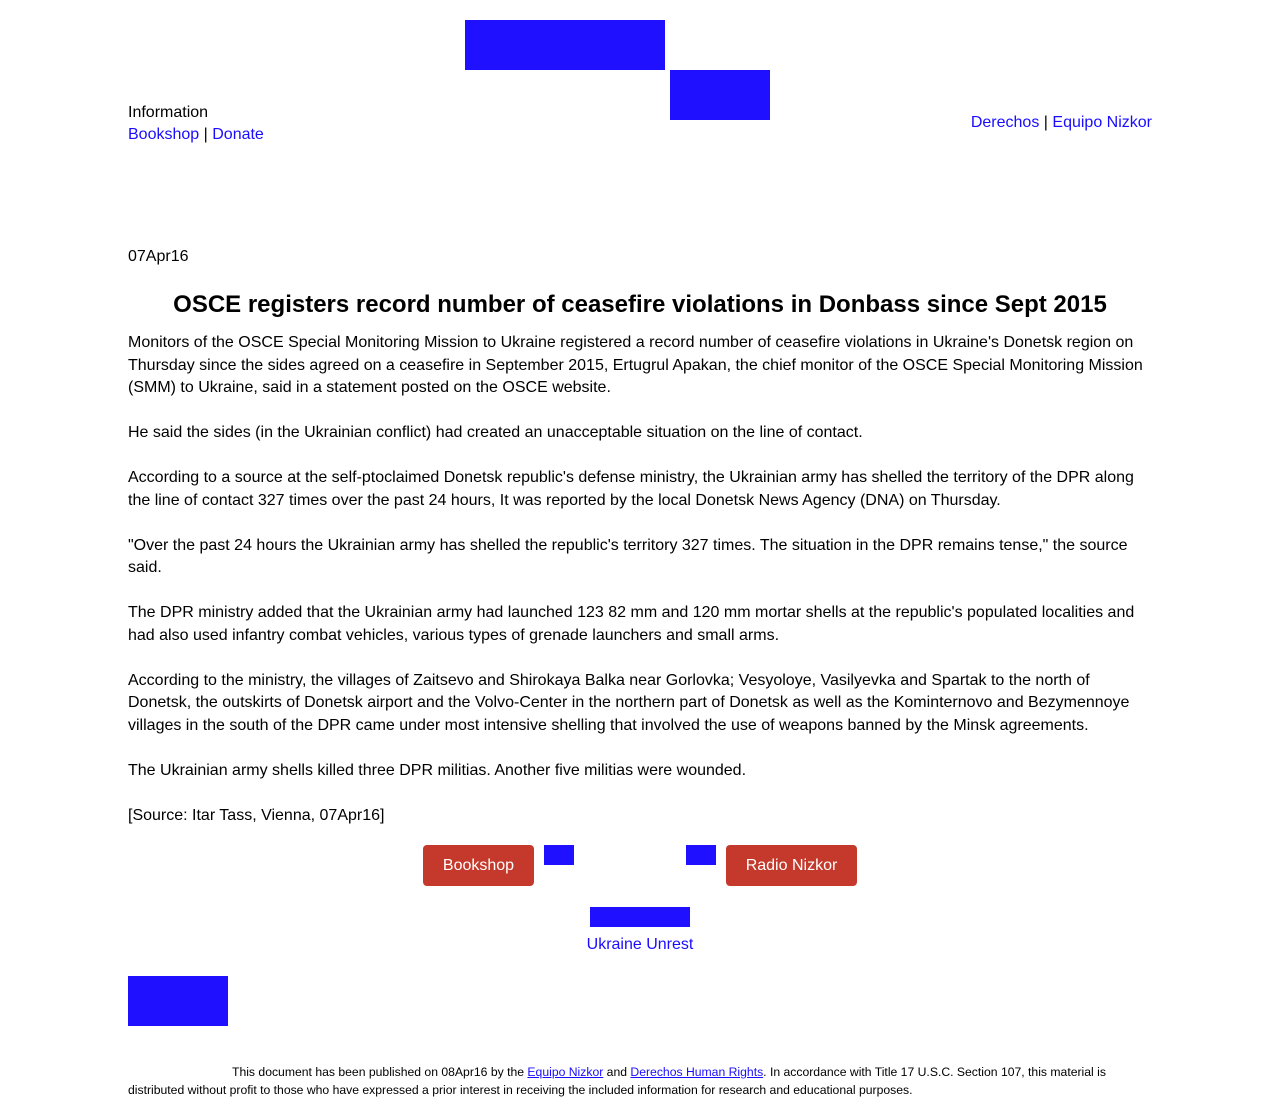 The height and width of the screenshot is (1119, 1280). Describe the element at coordinates (168, 112) in the screenshot. I see `information-label: Information` at that location.